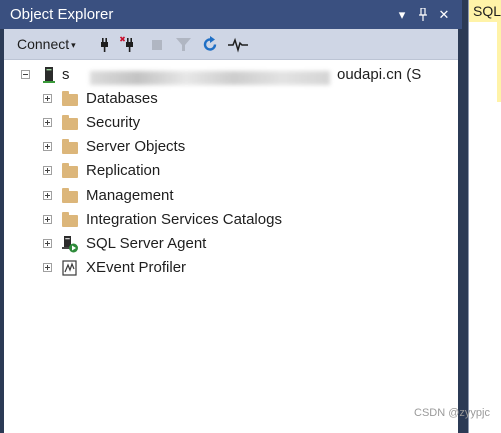  I want to click on server-name-prefix: s, so click(66, 74).